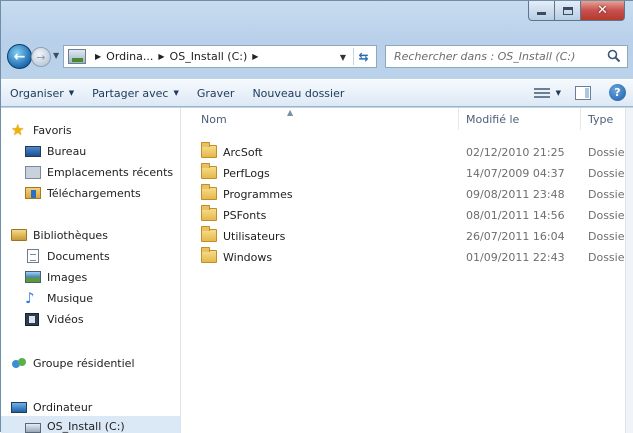 The height and width of the screenshot is (433, 633). Describe the element at coordinates (407, 215) in the screenshot. I see `file-row: PSFonts 08/01/2011 14:56 Dossier` at that location.